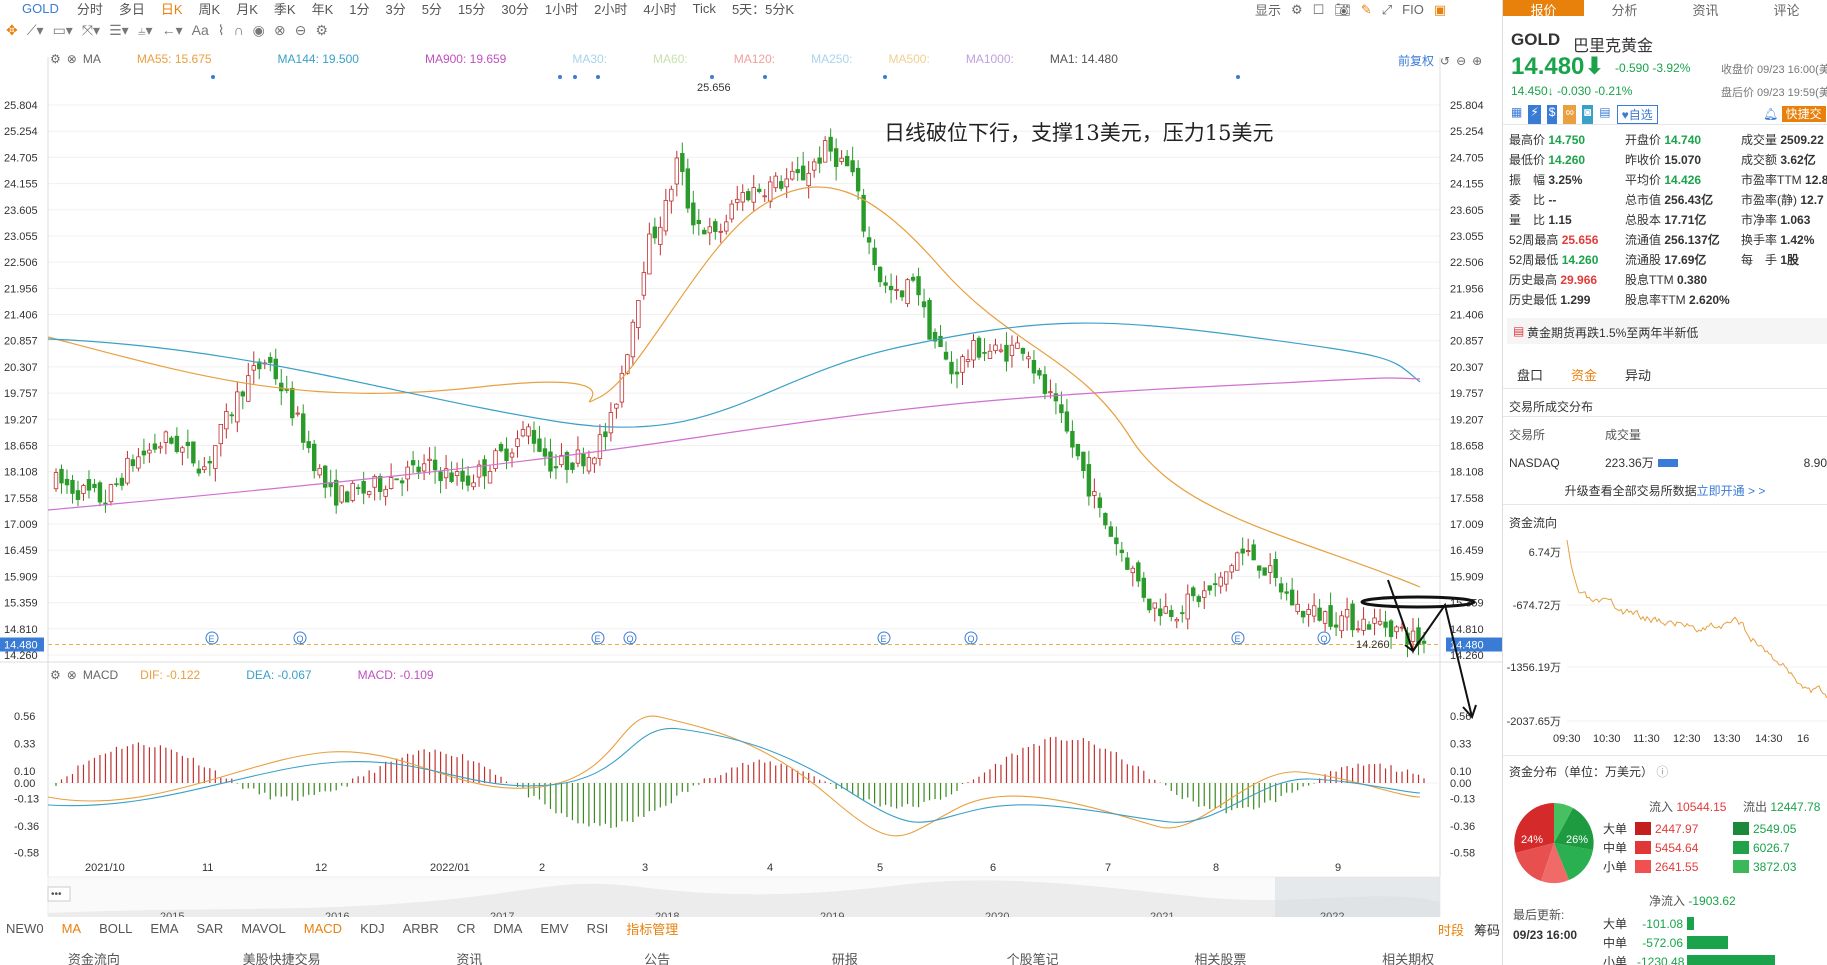  What do you see at coordinates (471, 9) in the screenshot?
I see `period-tab: 15分` at bounding box center [471, 9].